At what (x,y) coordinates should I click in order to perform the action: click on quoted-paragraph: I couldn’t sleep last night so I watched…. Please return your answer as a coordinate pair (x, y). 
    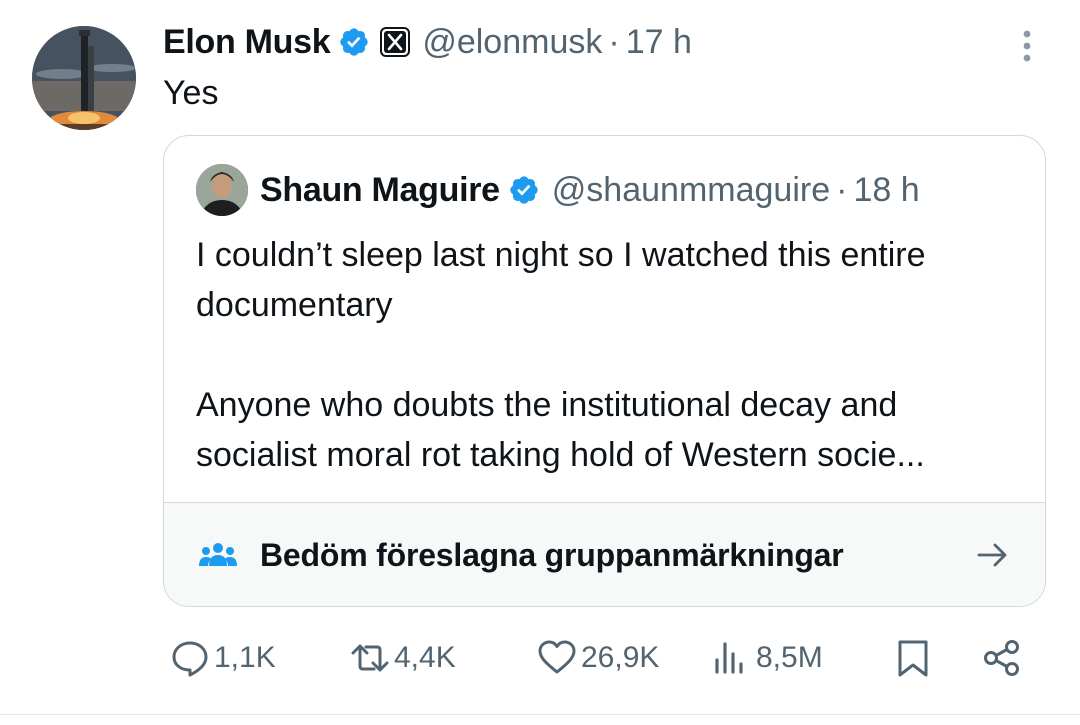
    Looking at the image, I should click on (561, 280).